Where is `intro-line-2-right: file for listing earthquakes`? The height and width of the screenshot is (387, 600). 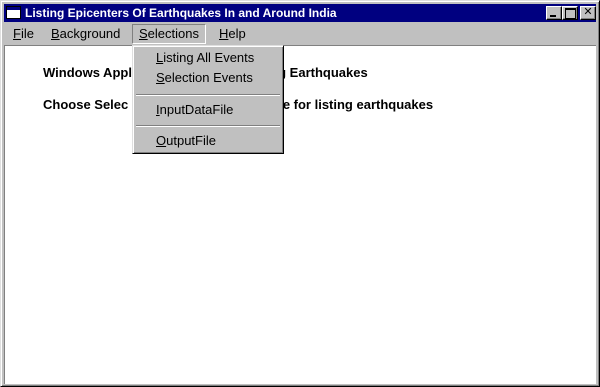 intro-line-2-right: file for listing earthquakes is located at coordinates (352, 104).